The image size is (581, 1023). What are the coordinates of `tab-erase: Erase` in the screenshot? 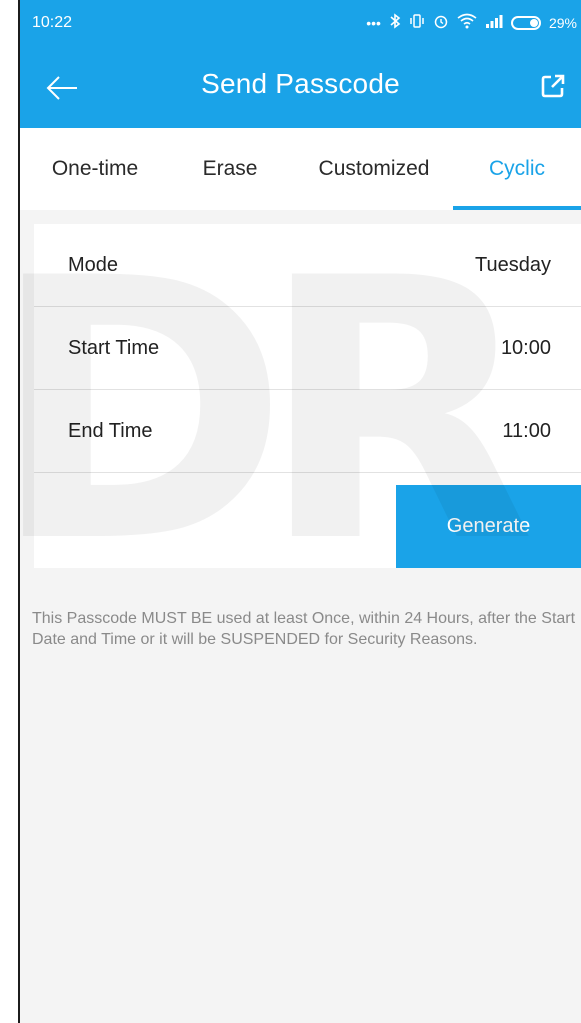 It's located at (230, 169).